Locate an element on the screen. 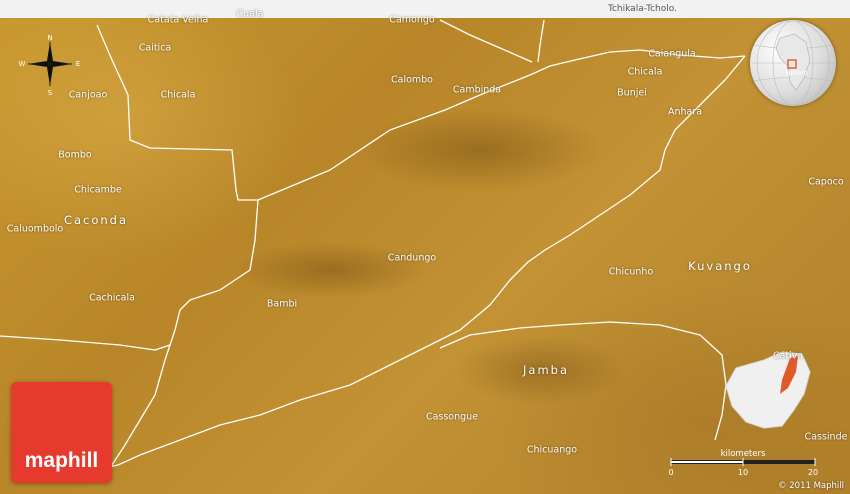 This screenshot has width=850, height=494. place-label: Caitica is located at coordinates (155, 48).